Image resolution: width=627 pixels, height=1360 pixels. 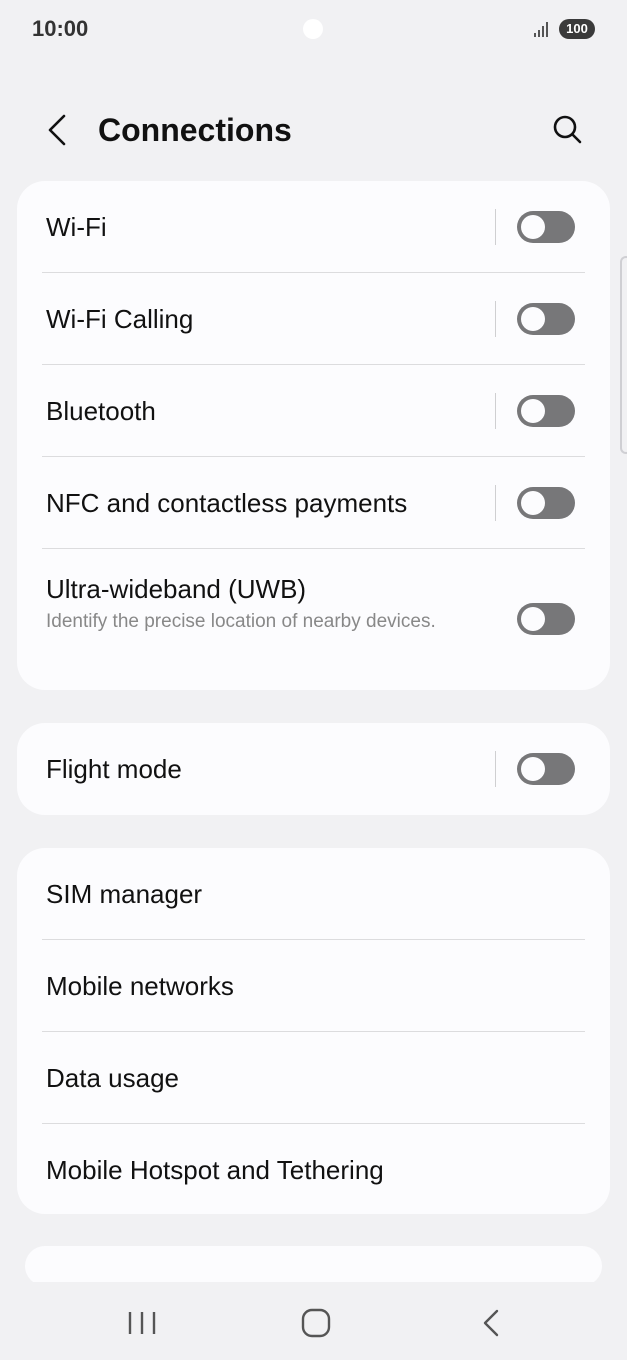 What do you see at coordinates (313, 894) in the screenshot?
I see `sim-manager-row: SIM manager` at bounding box center [313, 894].